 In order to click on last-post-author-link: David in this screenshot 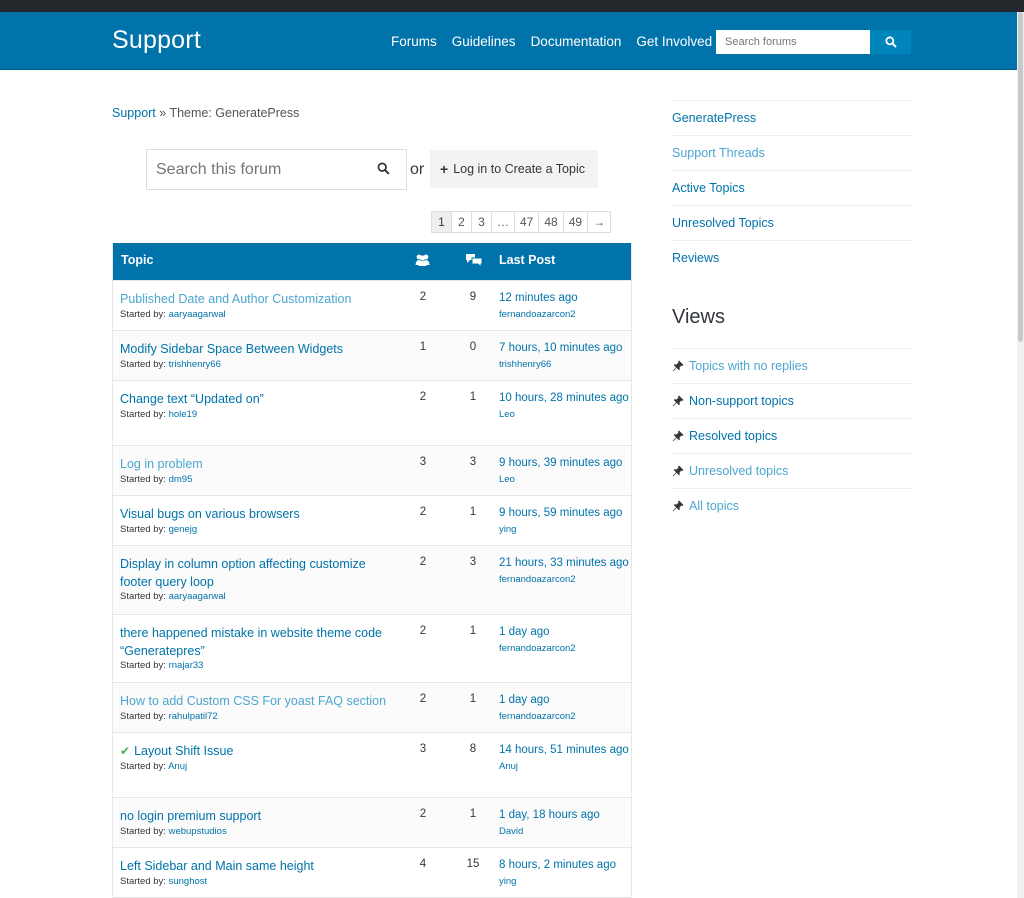, I will do `click(511, 831)`.